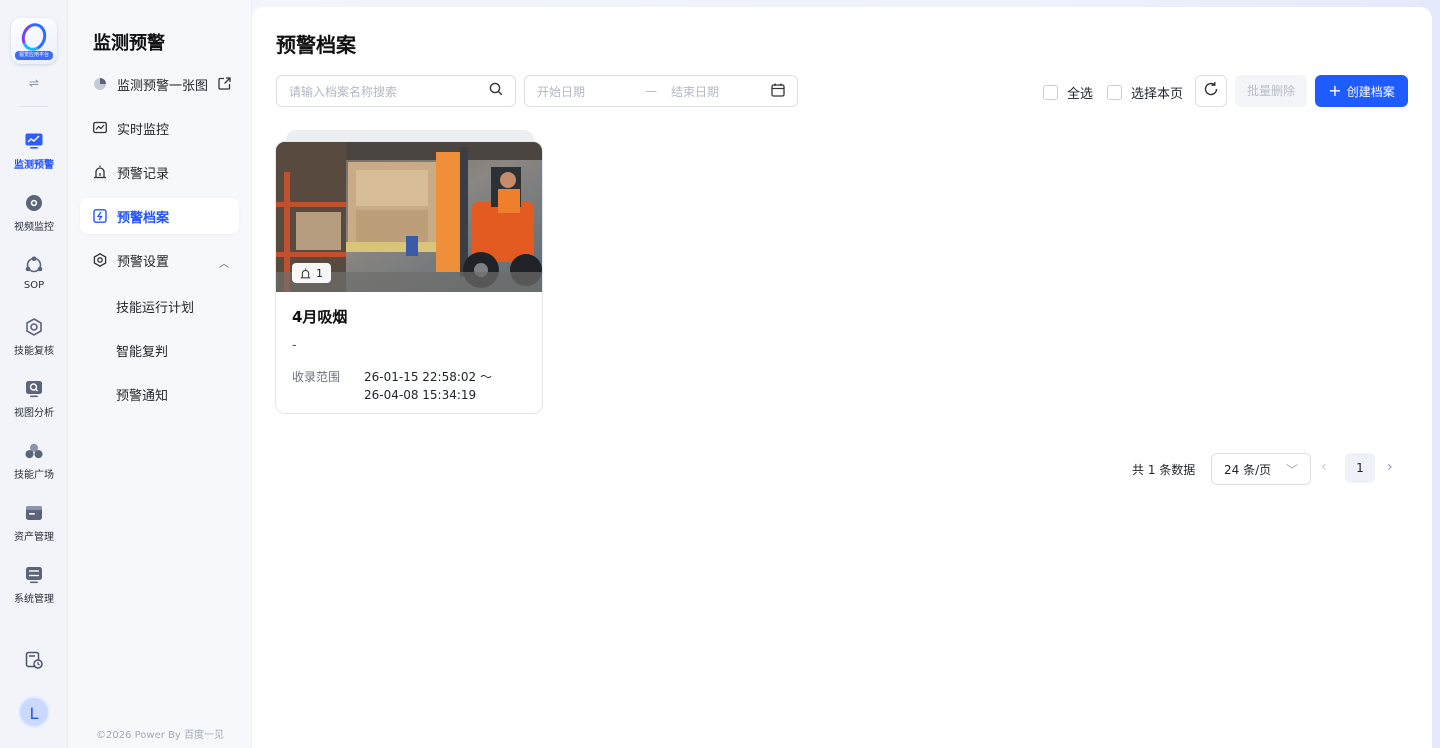 The height and width of the screenshot is (748, 1440). What do you see at coordinates (1080, 94) in the screenshot?
I see `select-all-label: 全选` at bounding box center [1080, 94].